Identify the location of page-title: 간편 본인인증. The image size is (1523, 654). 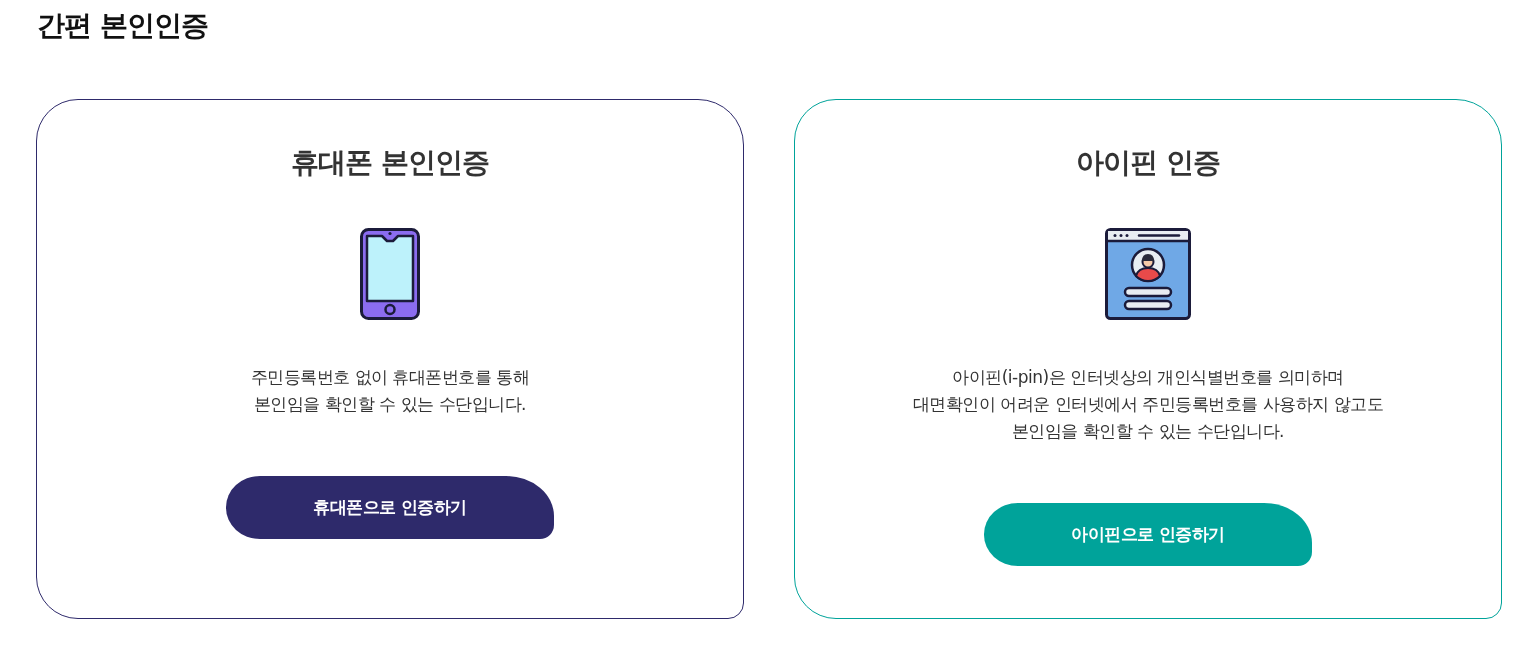
(122, 26).